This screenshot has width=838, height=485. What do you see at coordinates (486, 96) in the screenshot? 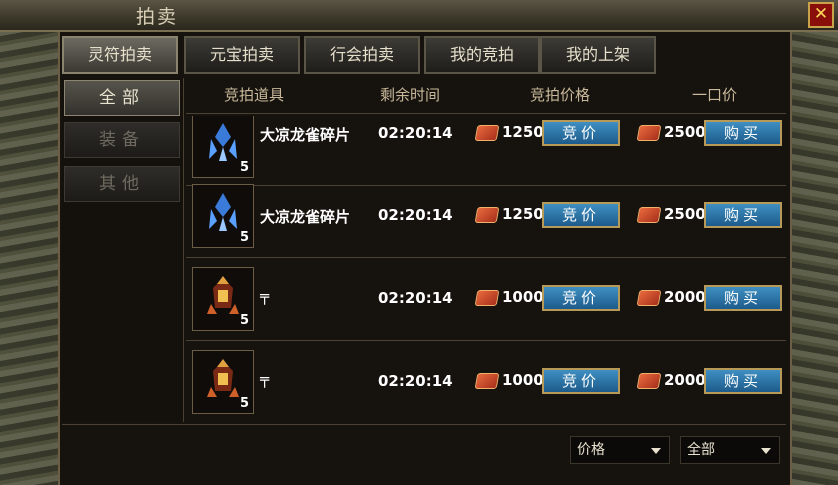
I see `list-header: 竞拍道具 剩余时间 竞拍价格 一口价` at bounding box center [486, 96].